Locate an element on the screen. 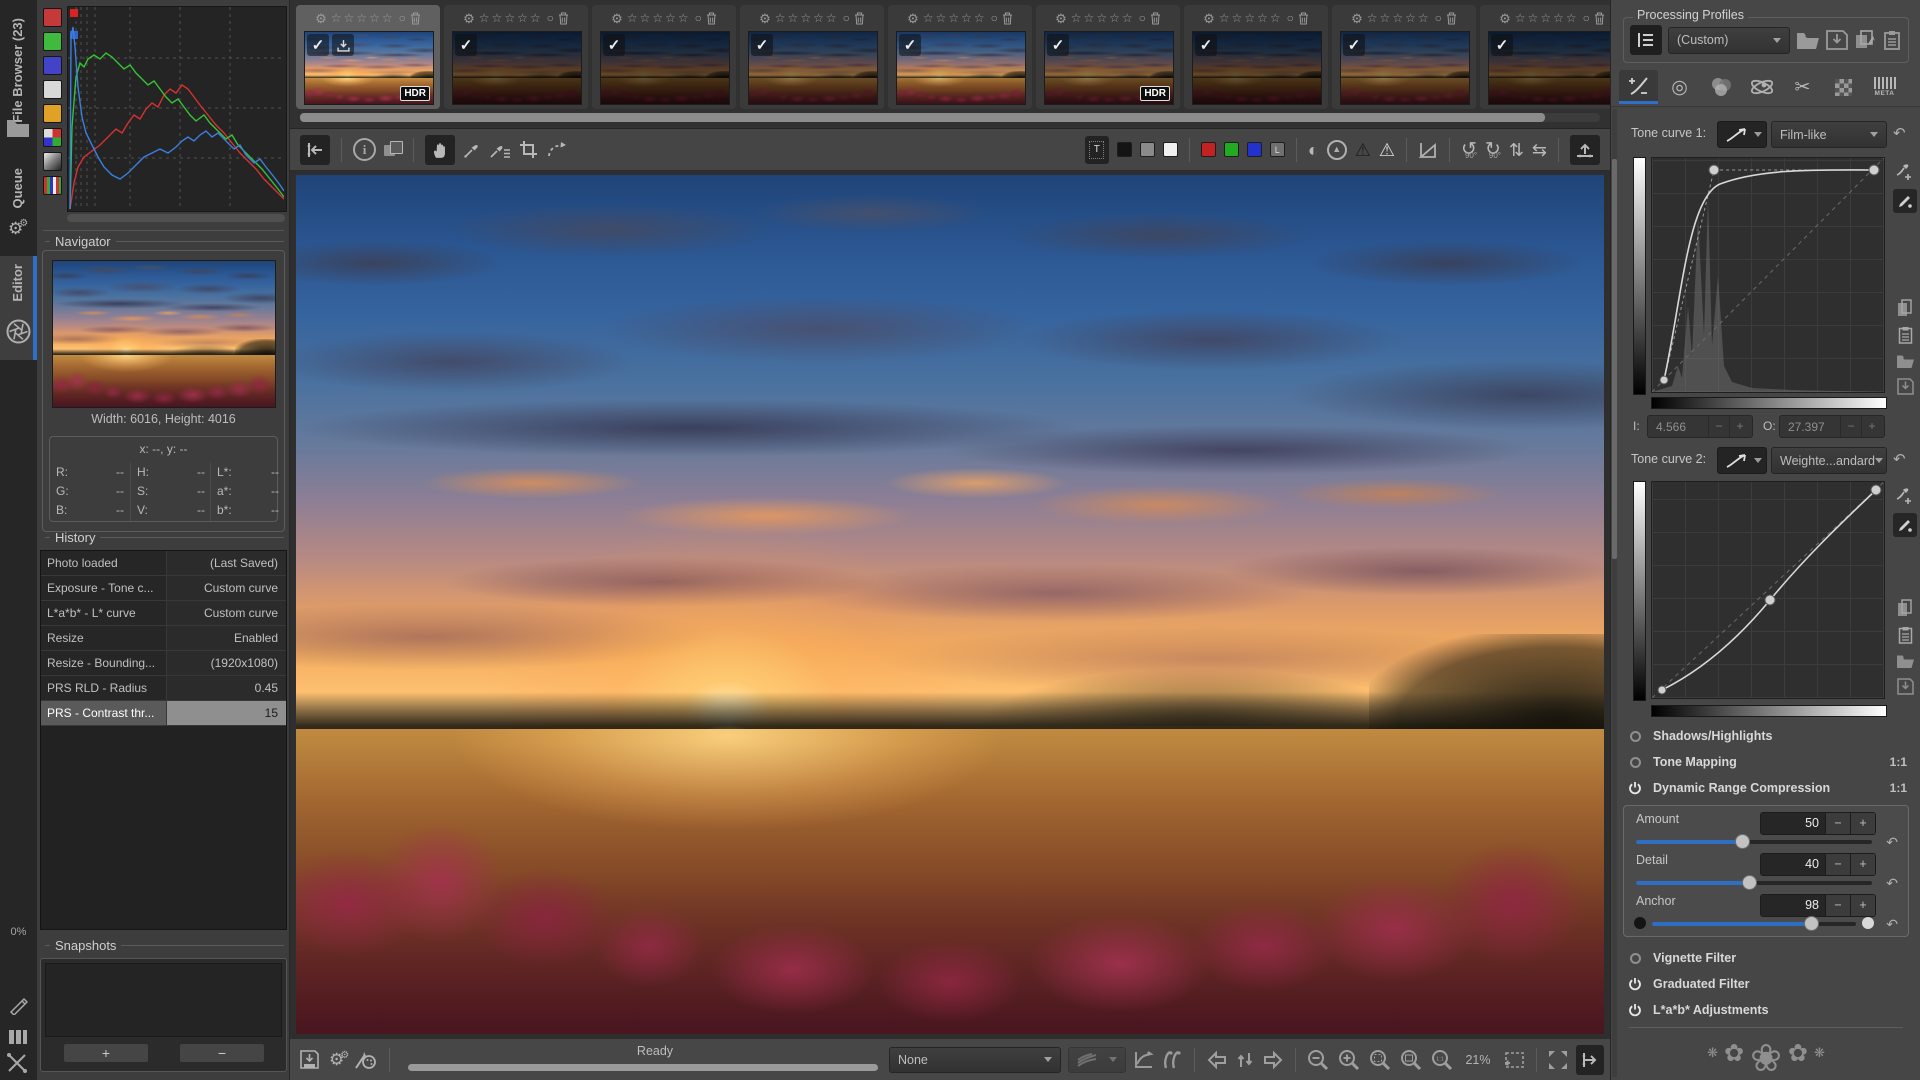 The height and width of the screenshot is (1080, 1920). curve-2-edit-button is located at coordinates (1905, 525).